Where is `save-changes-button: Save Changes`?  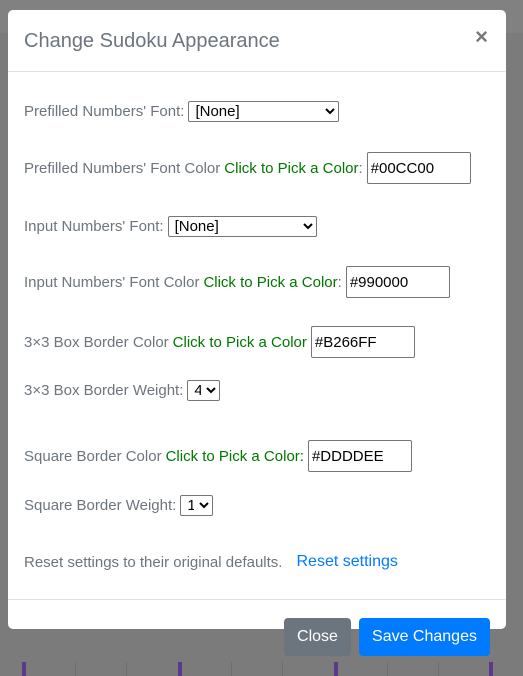 save-changes-button: Save Changes is located at coordinates (424, 637).